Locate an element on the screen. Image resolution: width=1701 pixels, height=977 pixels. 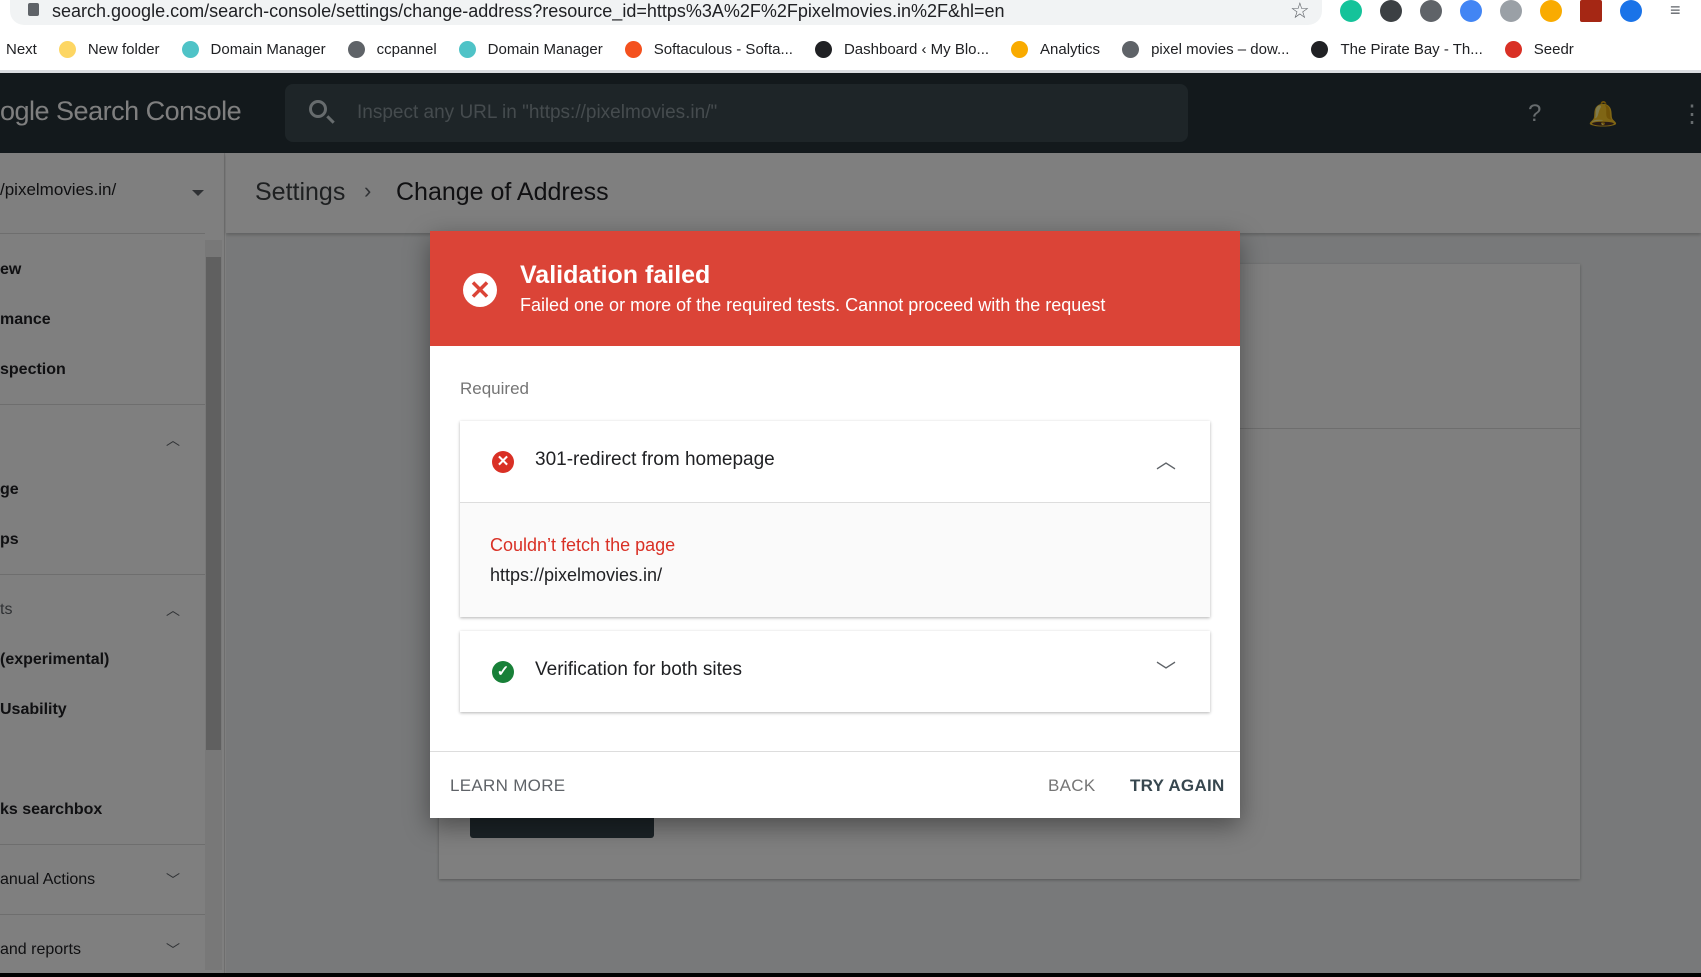
taskbar-edge is located at coordinates (850, 975).